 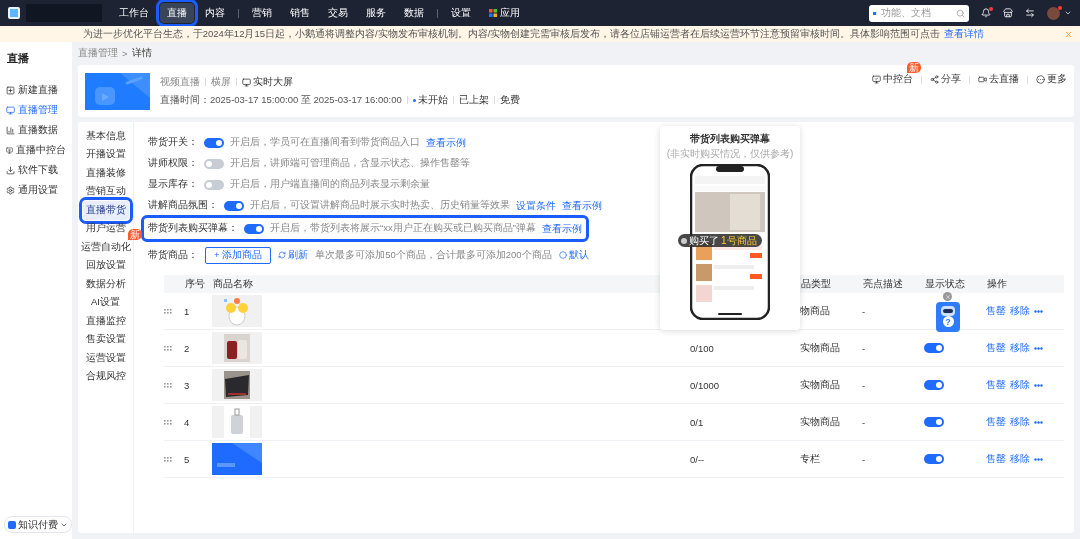 What do you see at coordinates (105, 191) in the screenshot?
I see `subnav-item: 营销互动` at bounding box center [105, 191].